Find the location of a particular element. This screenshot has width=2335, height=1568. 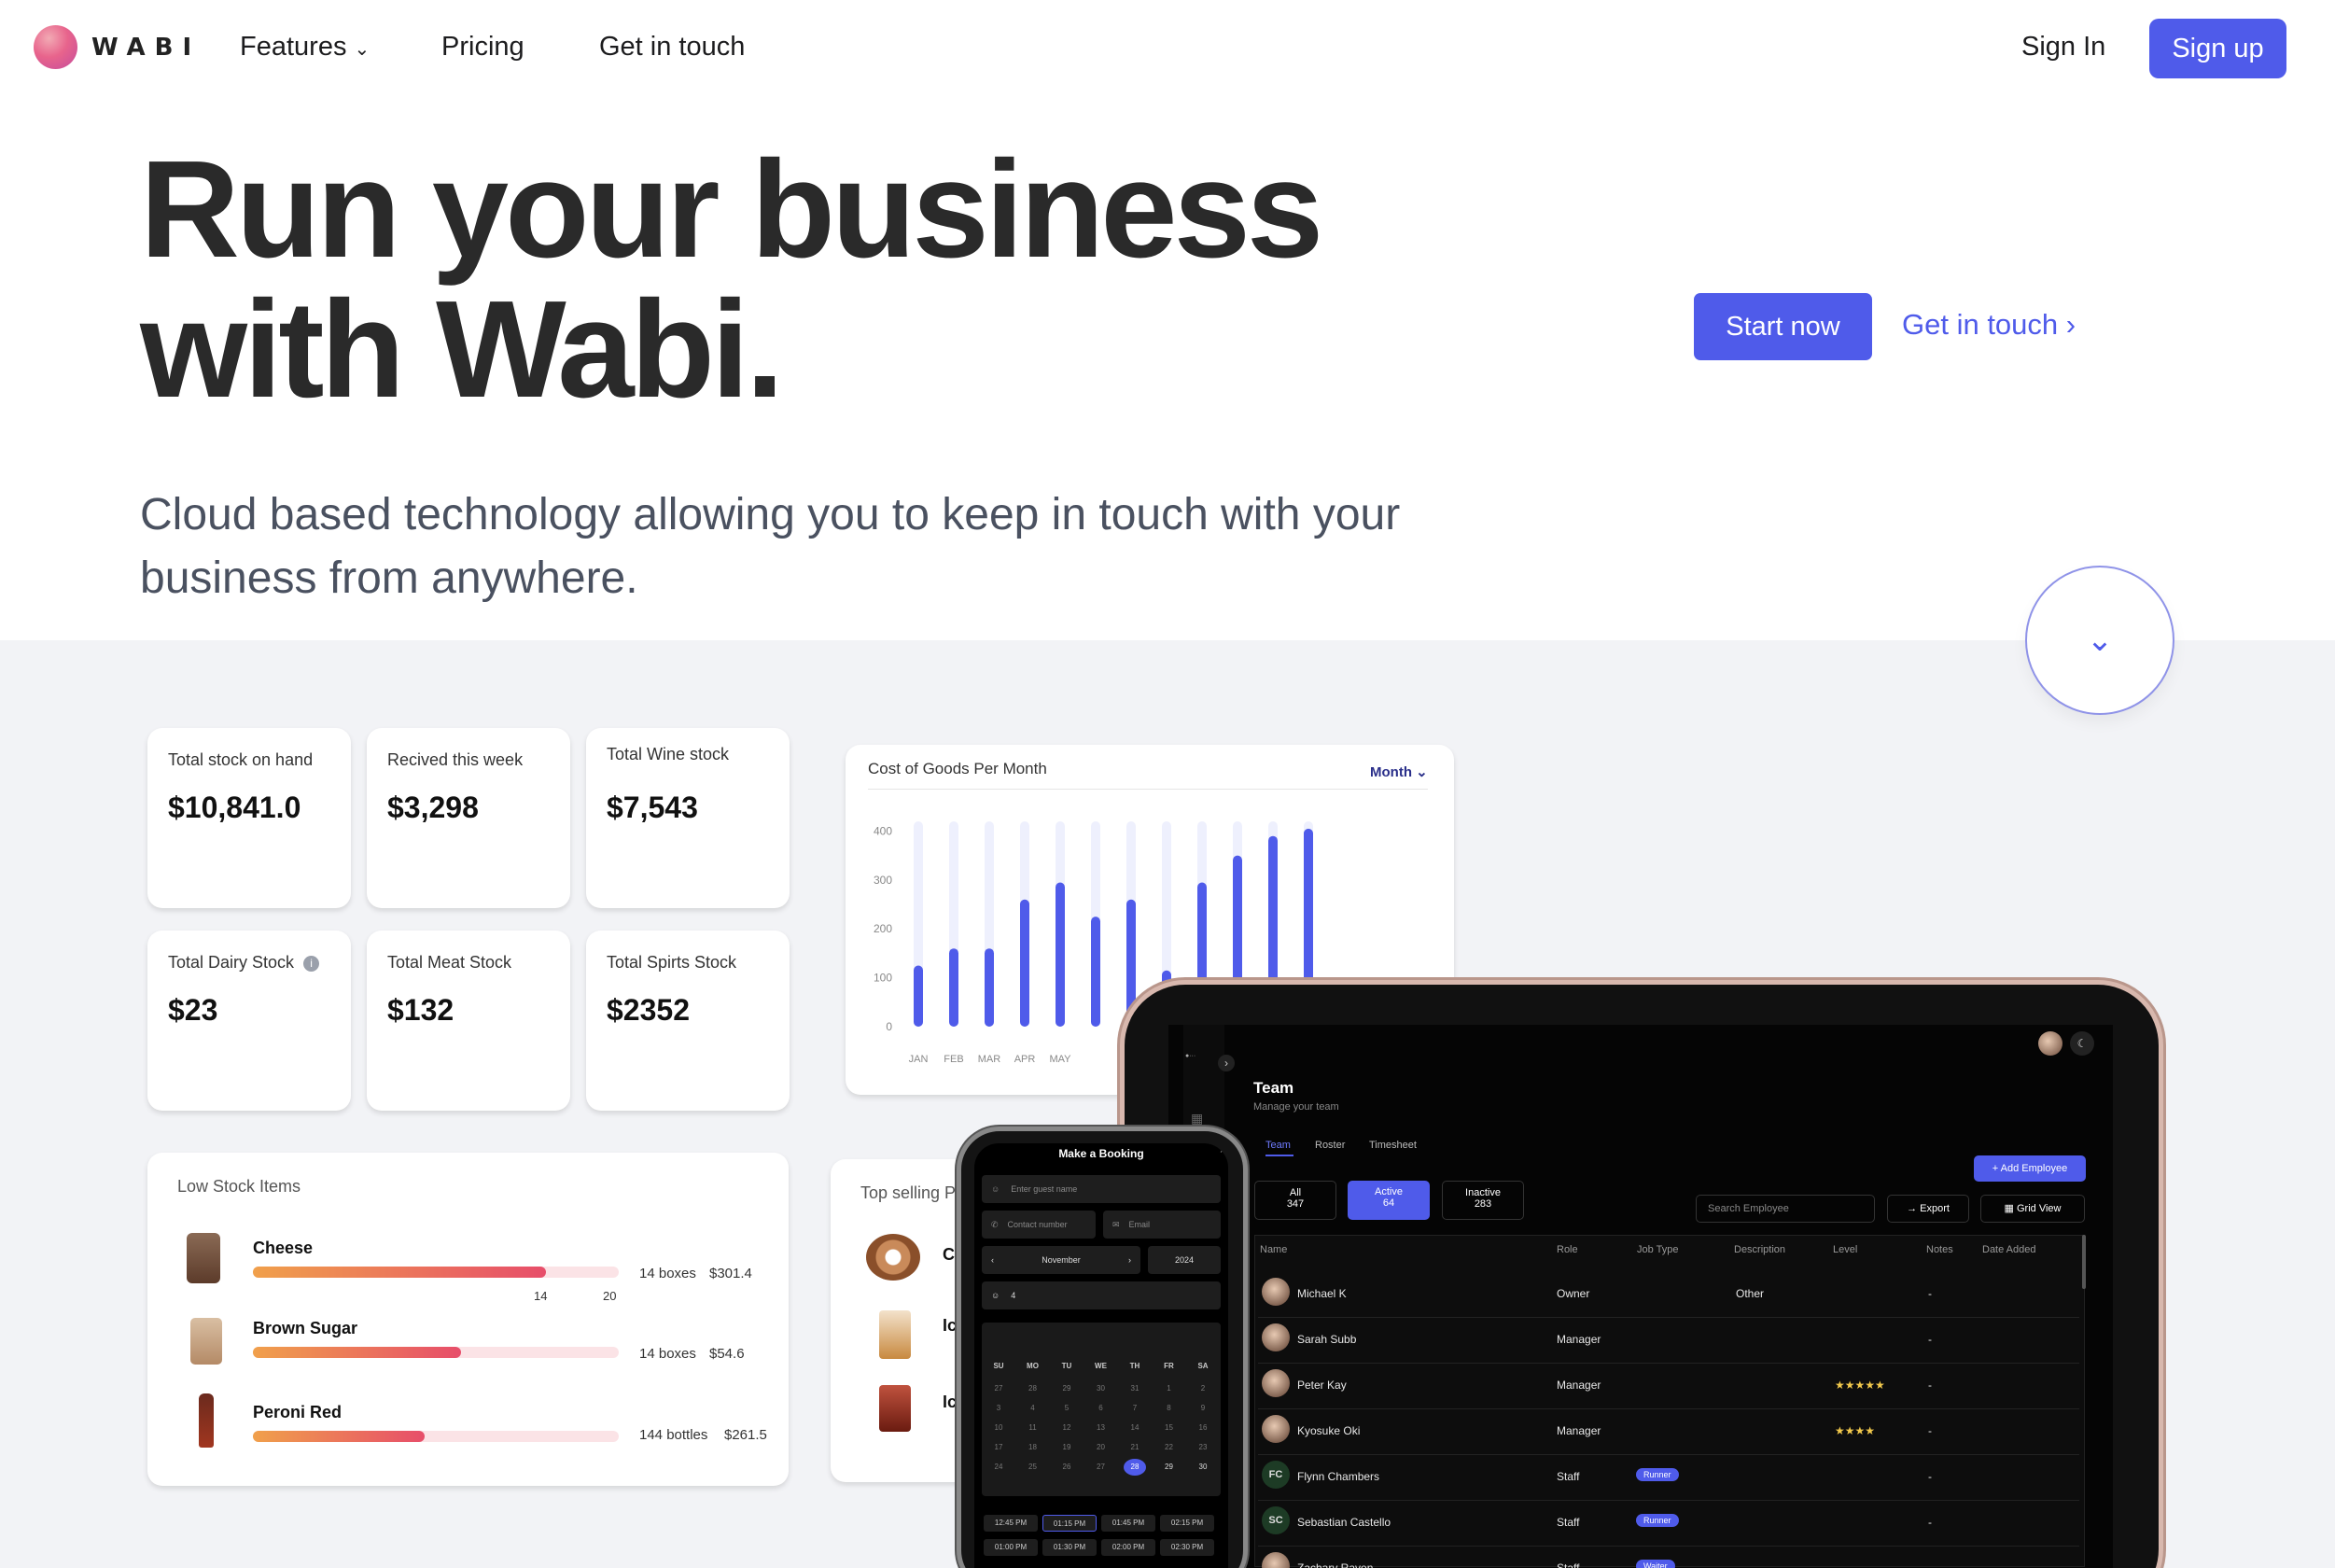

weekday-label: FR is located at coordinates (1169, 1366).